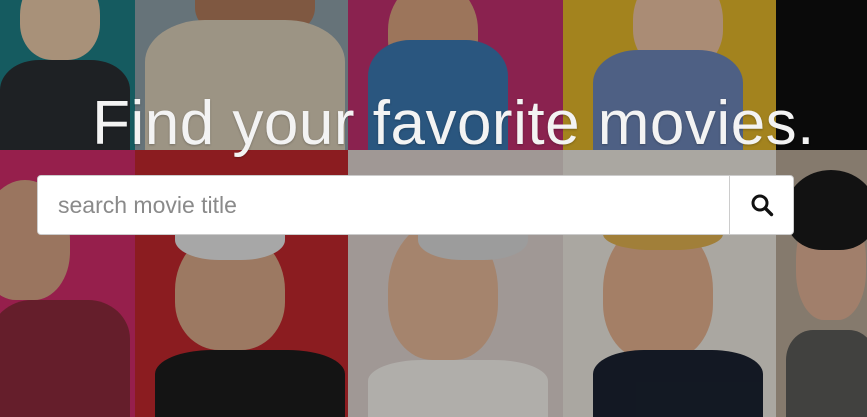  Describe the element at coordinates (453, 123) in the screenshot. I see `page-title: Find your favorite movies.` at that location.